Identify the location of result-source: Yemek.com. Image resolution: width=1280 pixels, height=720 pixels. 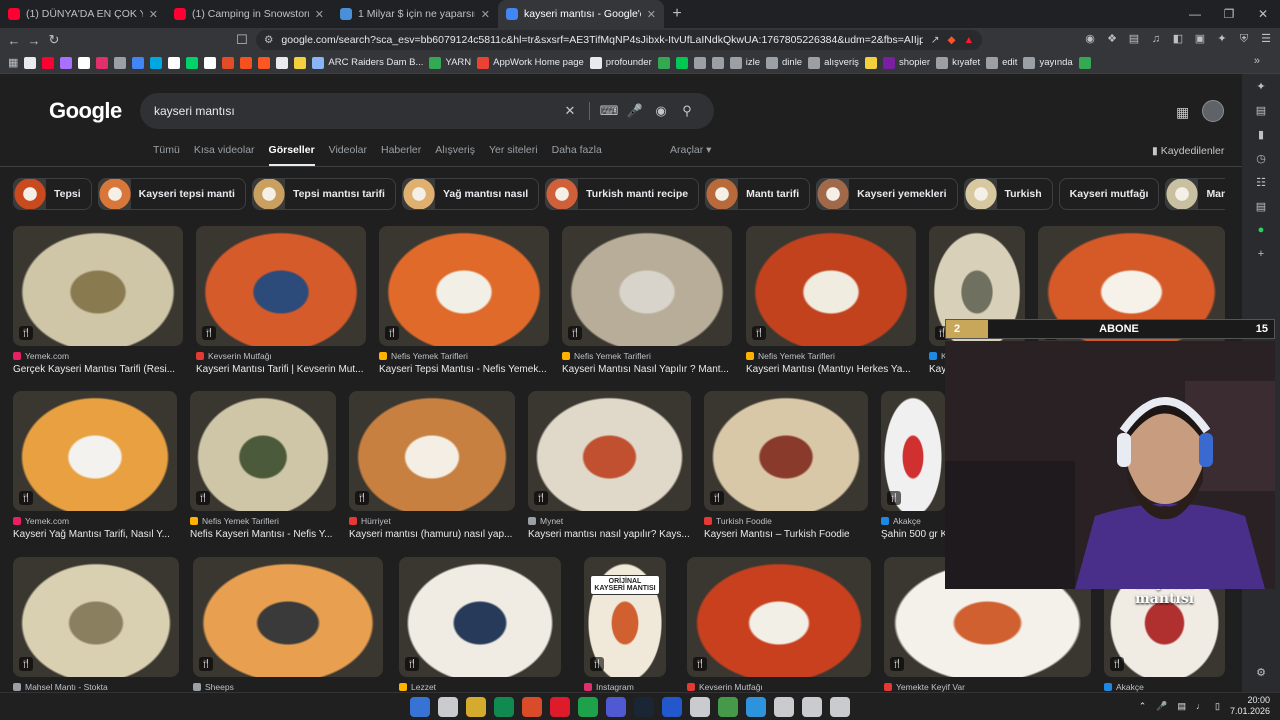
(95, 521).